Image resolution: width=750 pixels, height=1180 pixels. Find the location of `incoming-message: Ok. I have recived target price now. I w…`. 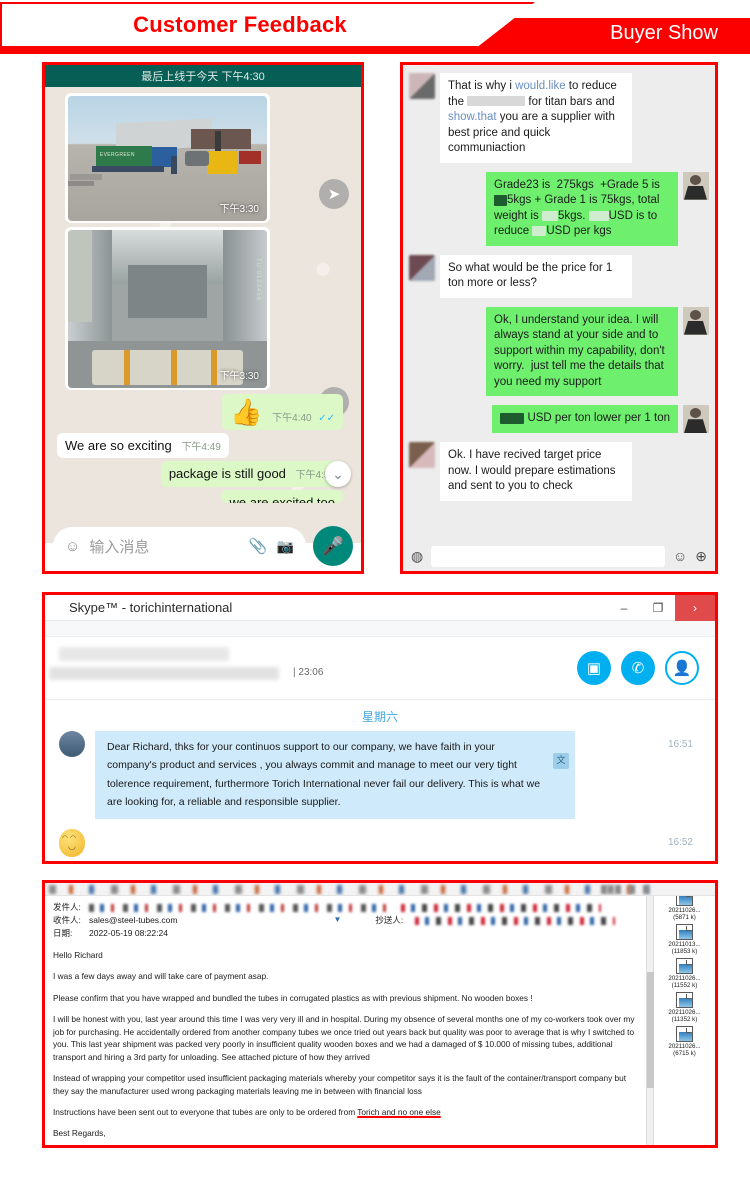

incoming-message: Ok. I have recived target price now. I w… is located at coordinates (536, 471).